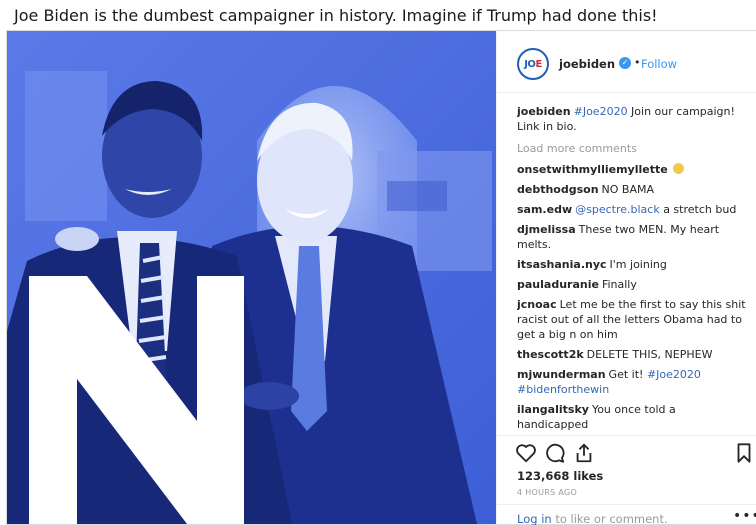  Describe the element at coordinates (678, 168) in the screenshot. I see `smiling-face-emoji-icon` at that location.